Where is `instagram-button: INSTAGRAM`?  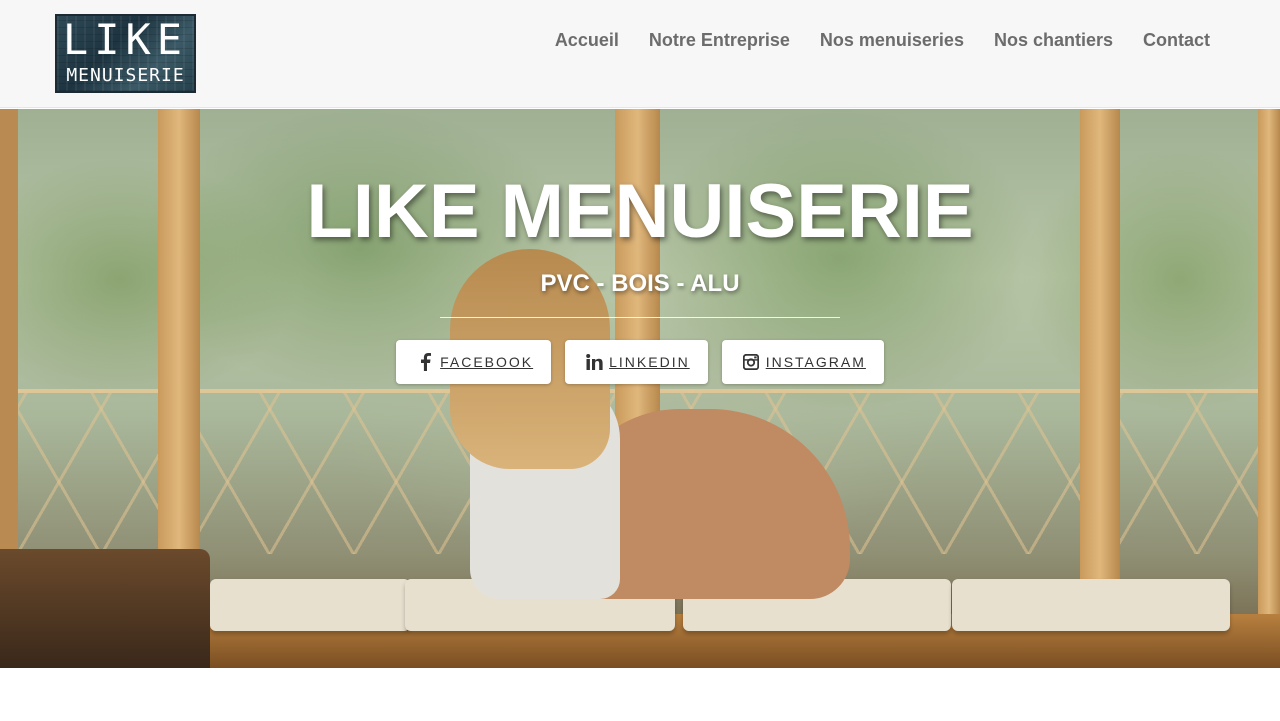 instagram-button: INSTAGRAM is located at coordinates (802, 362).